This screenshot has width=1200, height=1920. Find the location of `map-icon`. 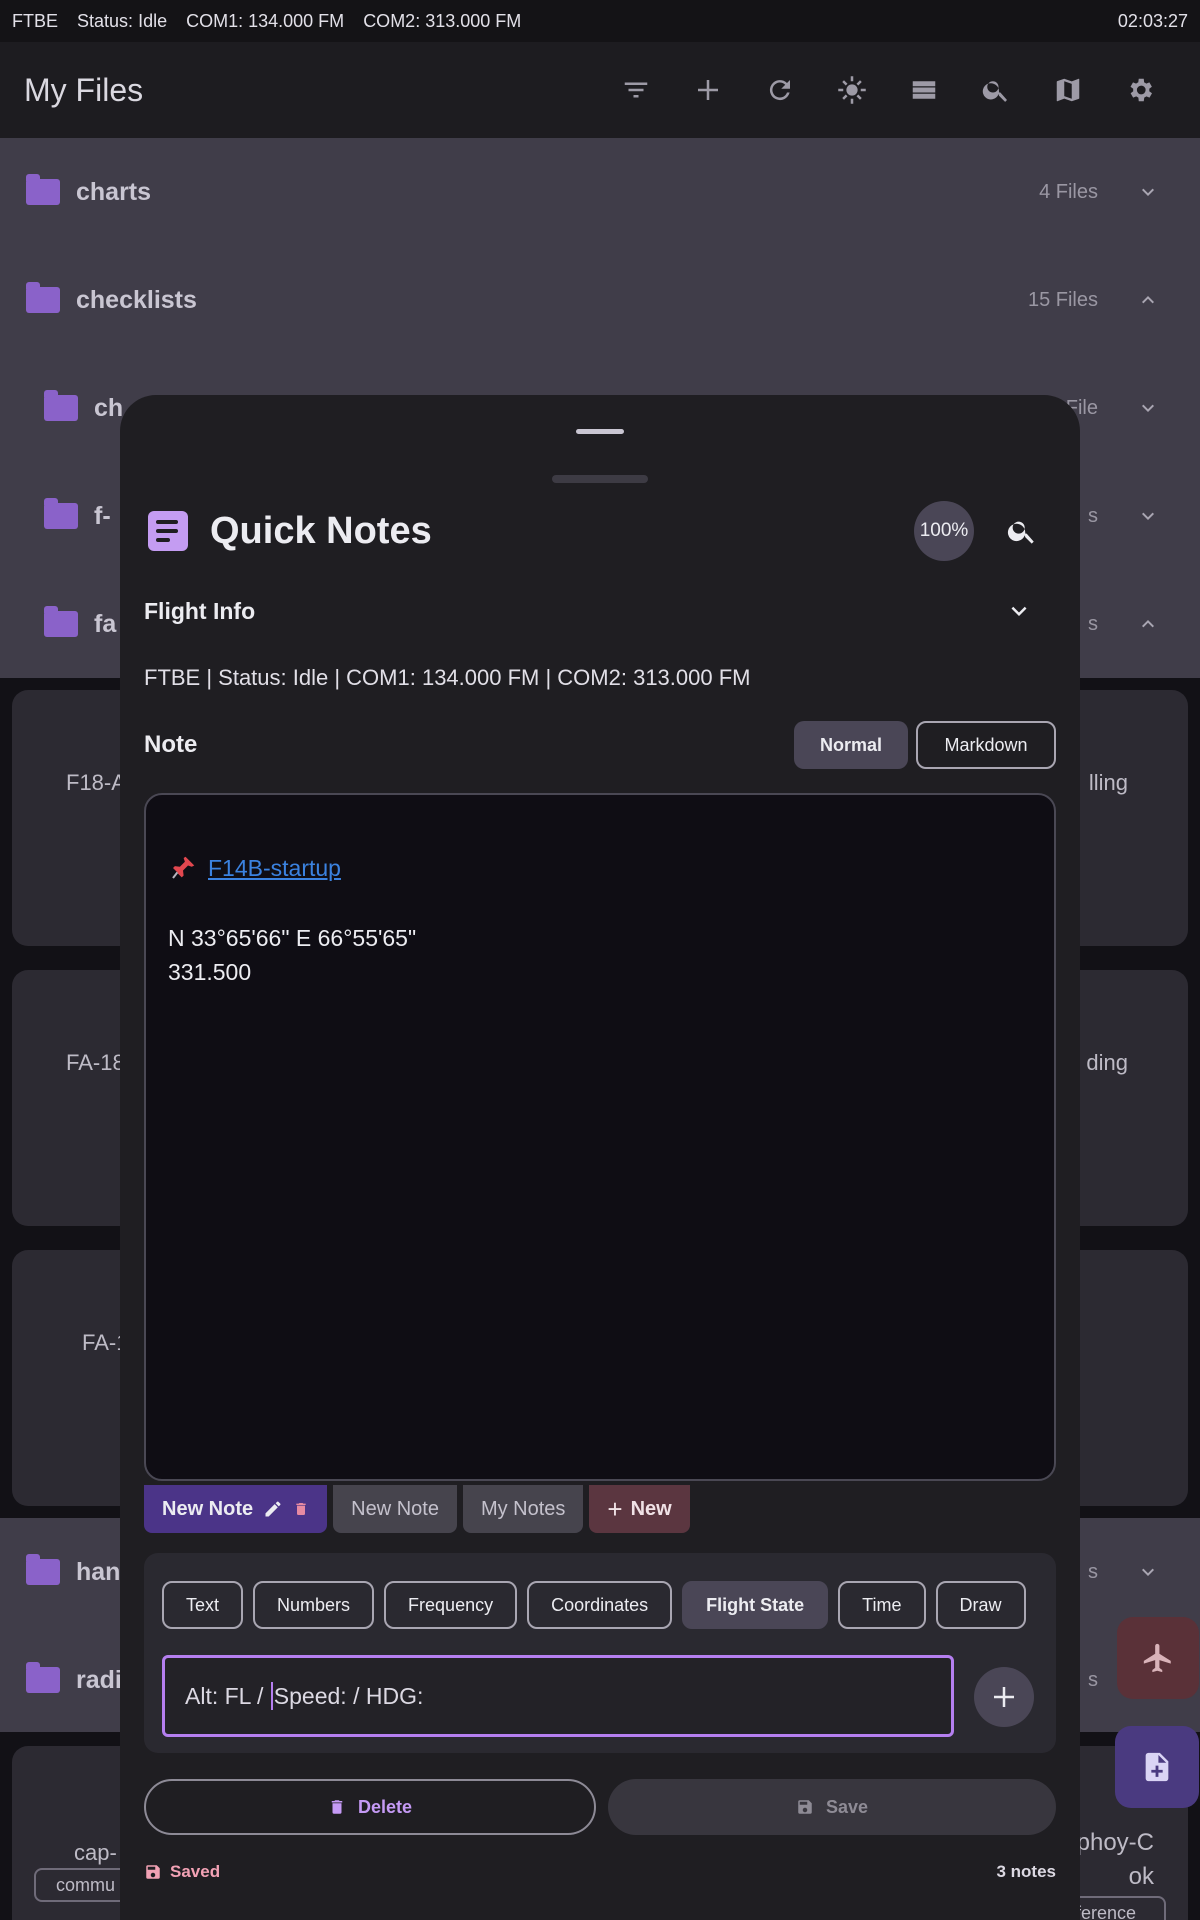

map-icon is located at coordinates (1068, 90).